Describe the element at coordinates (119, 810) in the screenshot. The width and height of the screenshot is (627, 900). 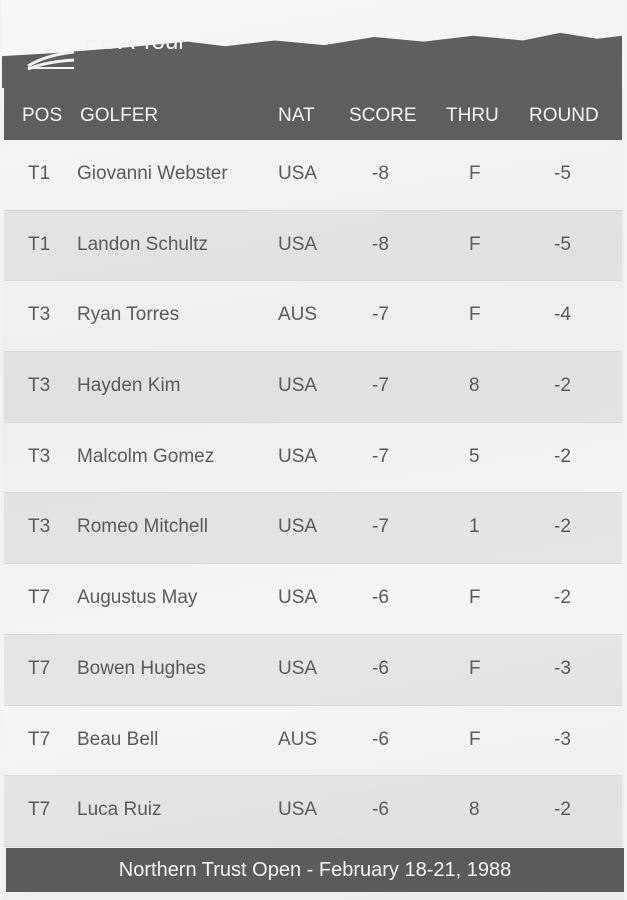
I see `golfer-name: Luca Ruiz` at that location.